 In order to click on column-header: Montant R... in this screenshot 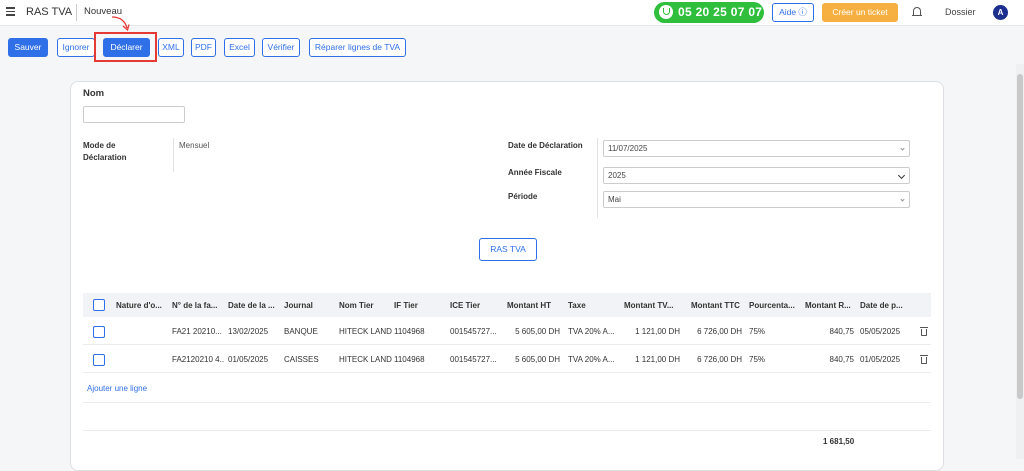, I will do `click(831, 305)`.